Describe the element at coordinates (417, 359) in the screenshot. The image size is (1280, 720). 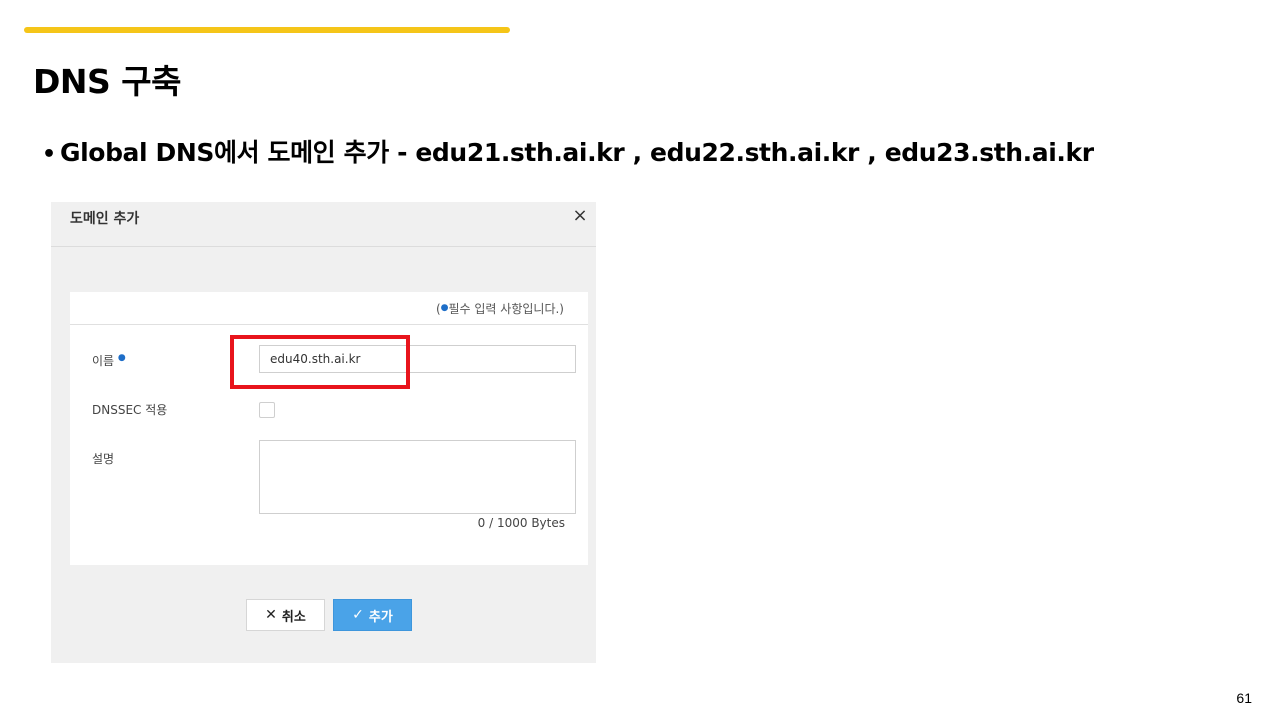
I see `name-input` at that location.